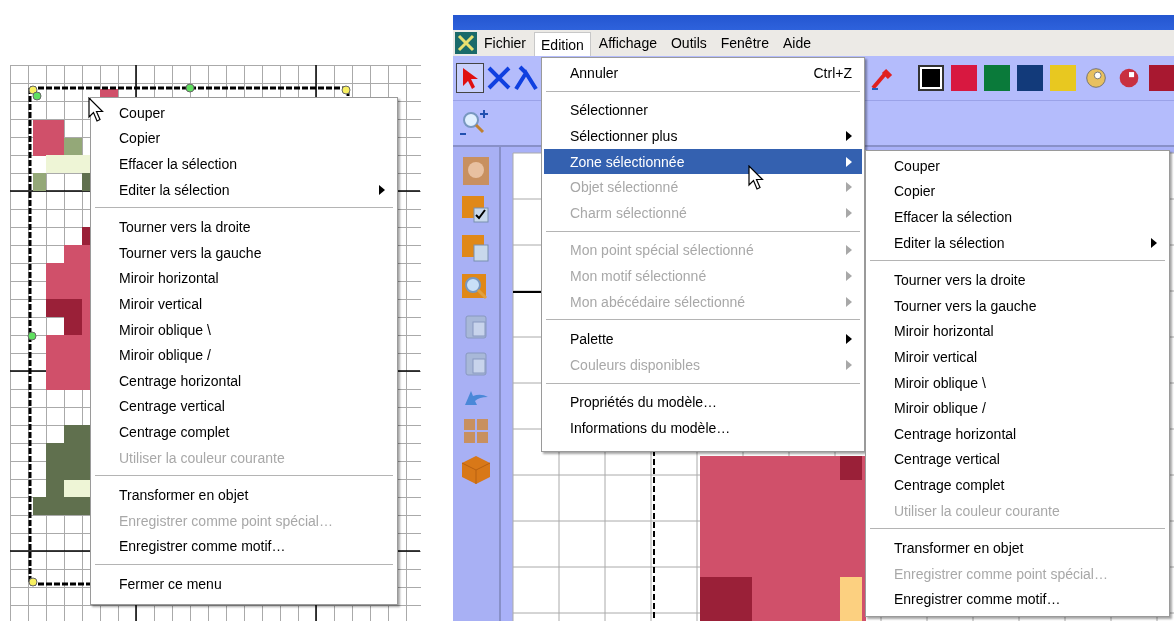  What do you see at coordinates (476, 288) in the screenshot?
I see `zoom-image-icon` at bounding box center [476, 288].